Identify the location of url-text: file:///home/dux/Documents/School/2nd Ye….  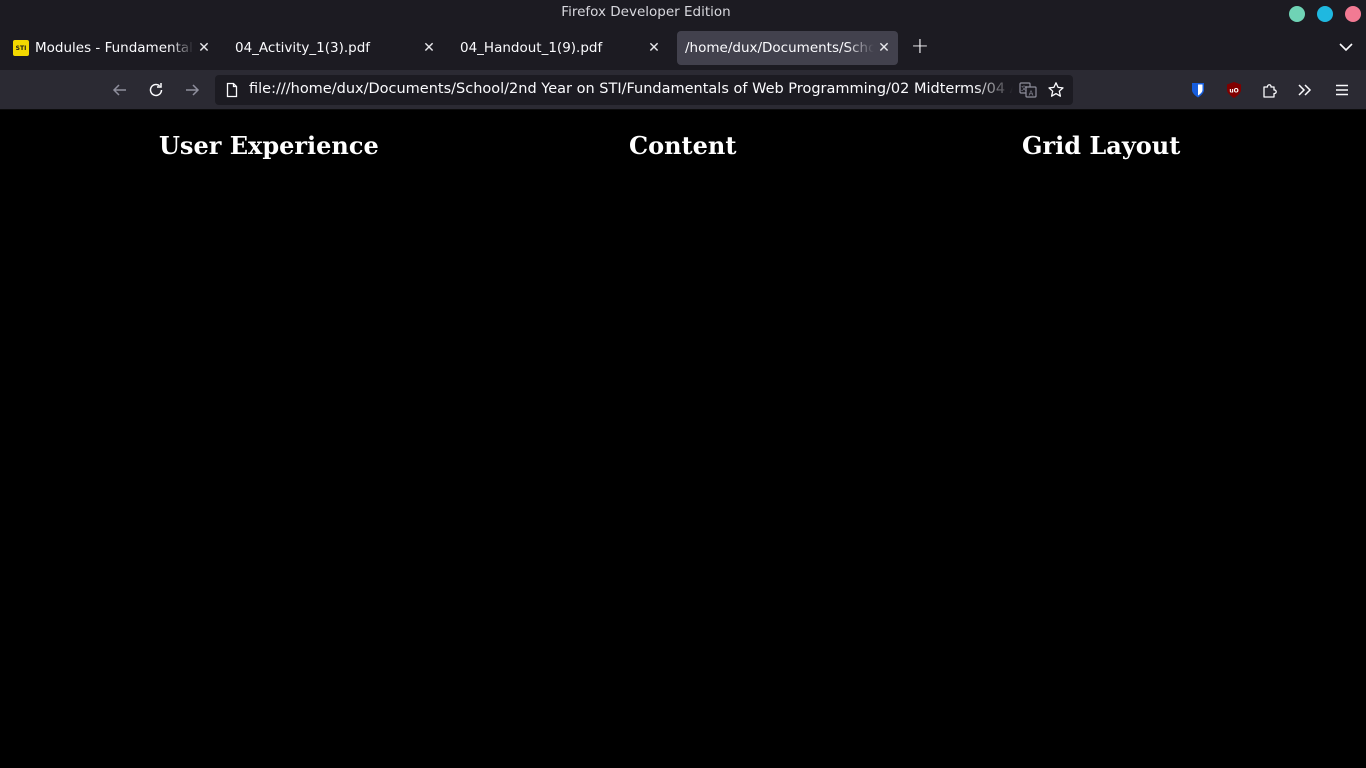
(631, 89).